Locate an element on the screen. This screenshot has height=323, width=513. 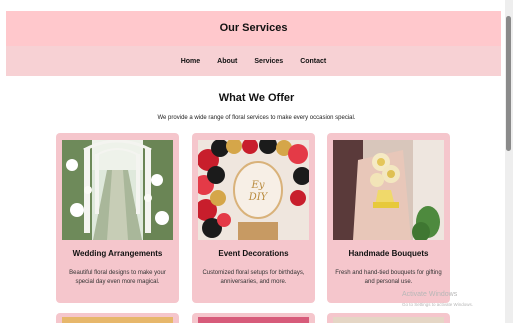
nav-link-services: Services is located at coordinates (268, 61).